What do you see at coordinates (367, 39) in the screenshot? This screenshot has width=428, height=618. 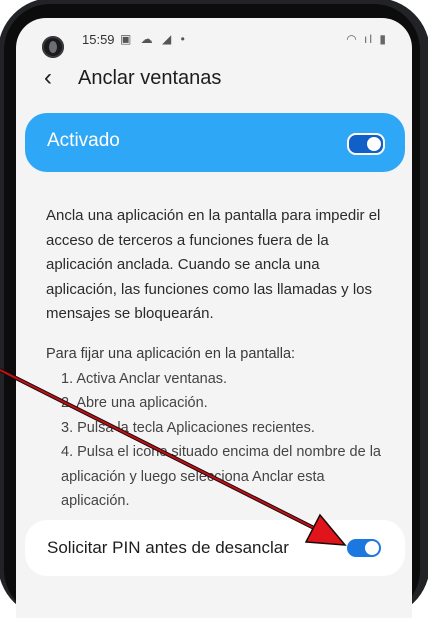 I see `system-icons: ◠ ıl ▮` at bounding box center [367, 39].